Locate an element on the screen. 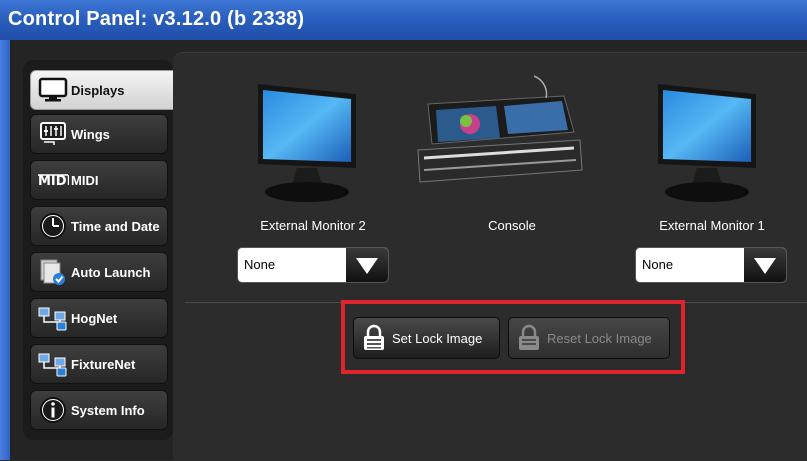  wing-faders-icon is located at coordinates (53, 134).